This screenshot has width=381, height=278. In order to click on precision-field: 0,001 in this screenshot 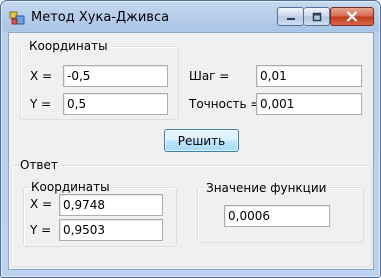, I will do `click(309, 104)`.